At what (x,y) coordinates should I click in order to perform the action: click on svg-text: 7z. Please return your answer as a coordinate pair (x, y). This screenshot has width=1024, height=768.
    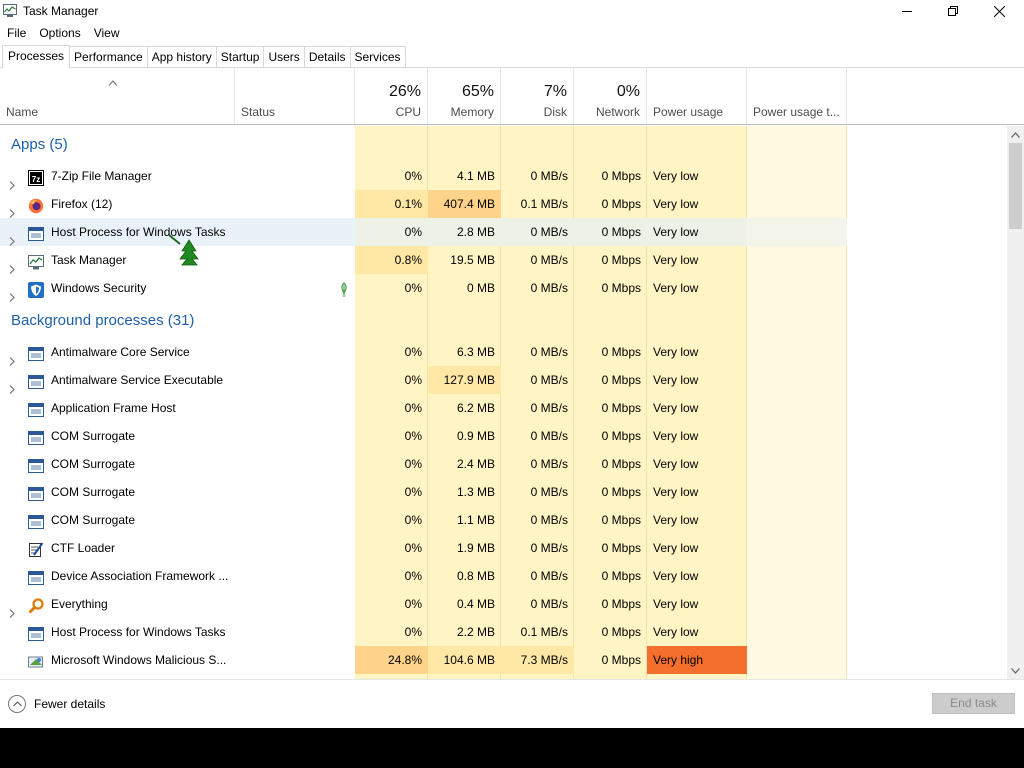
    Looking at the image, I should click on (36, 179).